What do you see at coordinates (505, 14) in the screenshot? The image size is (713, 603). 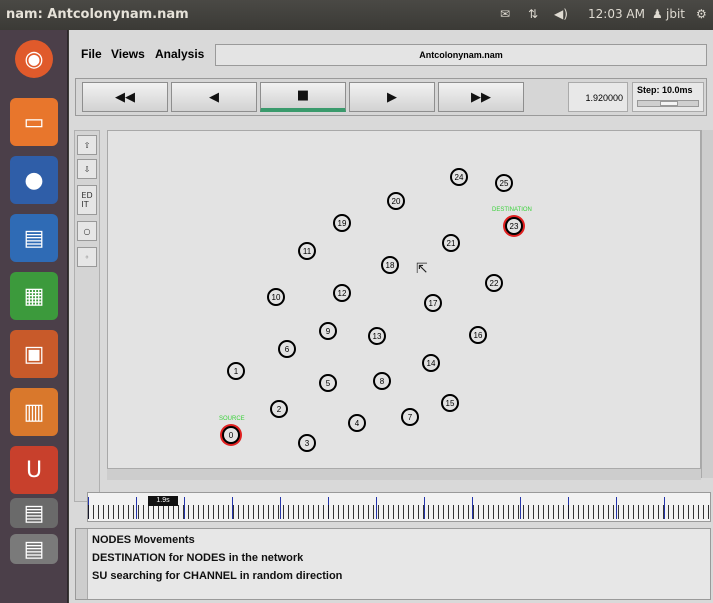 I see `mail-icon: ✉` at bounding box center [505, 14].